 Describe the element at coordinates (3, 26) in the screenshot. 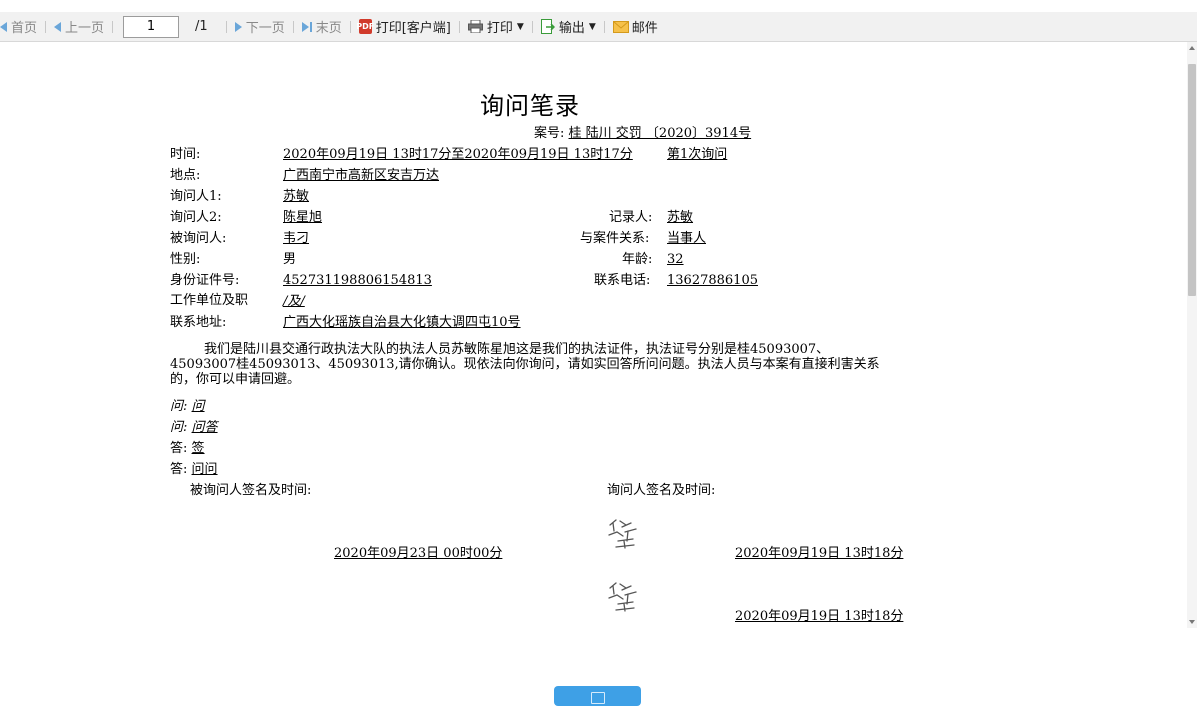

I see `first-page-icon` at that location.